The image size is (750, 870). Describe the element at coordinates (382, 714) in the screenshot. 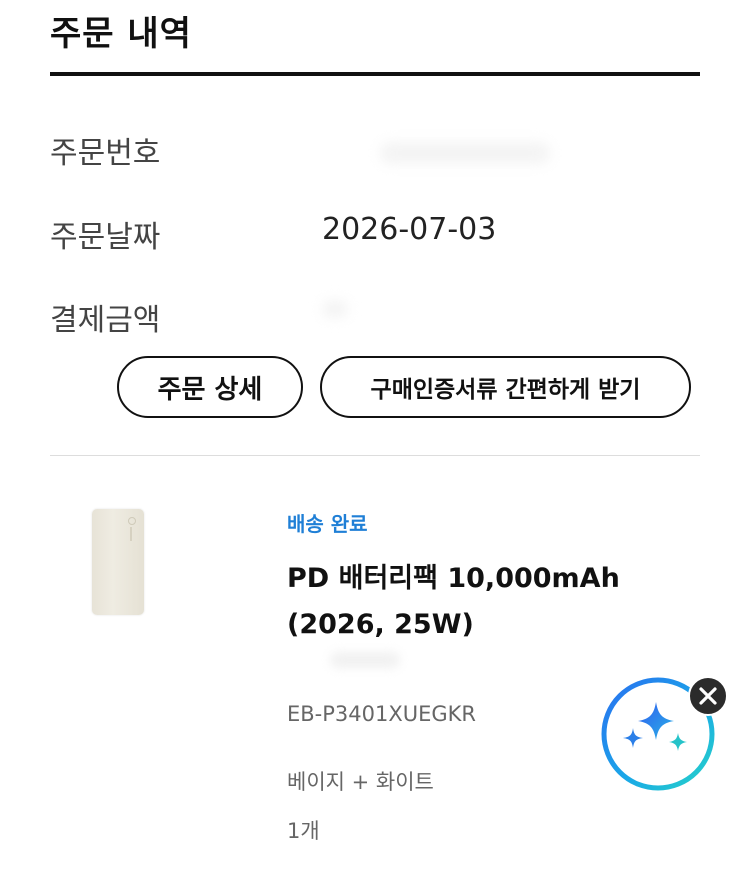

I see `product-model: EB-P3401XUEGKR` at that location.